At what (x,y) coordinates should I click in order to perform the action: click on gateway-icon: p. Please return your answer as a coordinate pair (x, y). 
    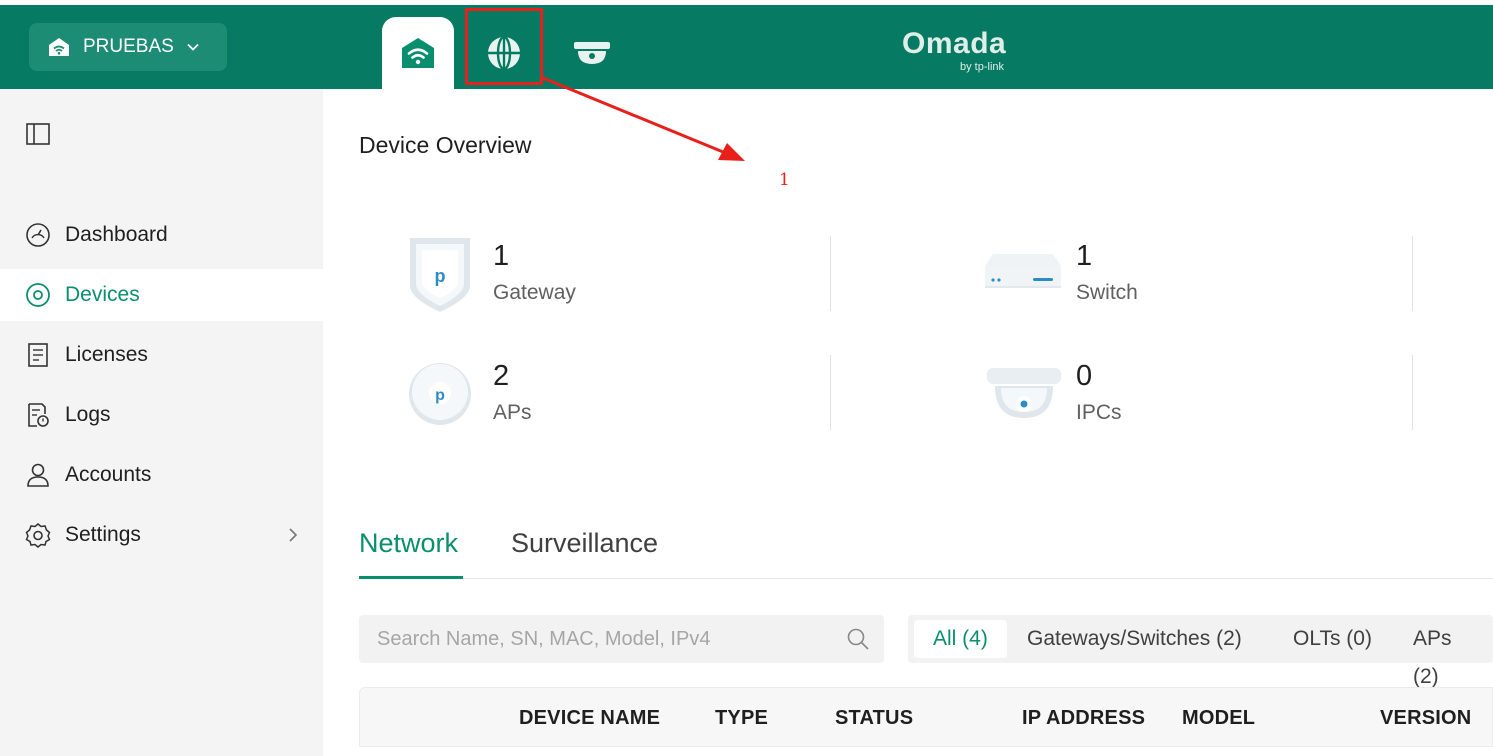
    Looking at the image, I should click on (440, 275).